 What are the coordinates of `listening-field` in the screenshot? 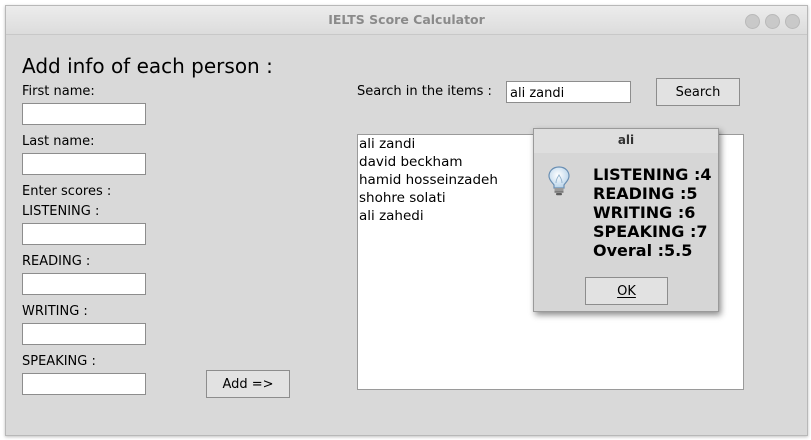 It's located at (84, 234).